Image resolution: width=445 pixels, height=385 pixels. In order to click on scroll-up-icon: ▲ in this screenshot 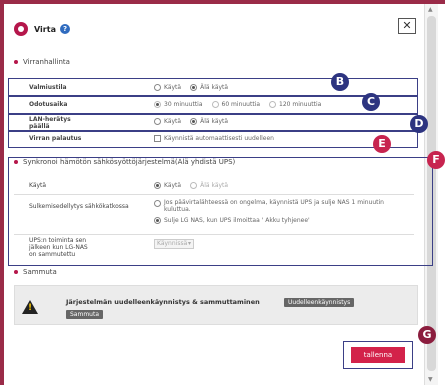, I will do `click(430, 9)`.